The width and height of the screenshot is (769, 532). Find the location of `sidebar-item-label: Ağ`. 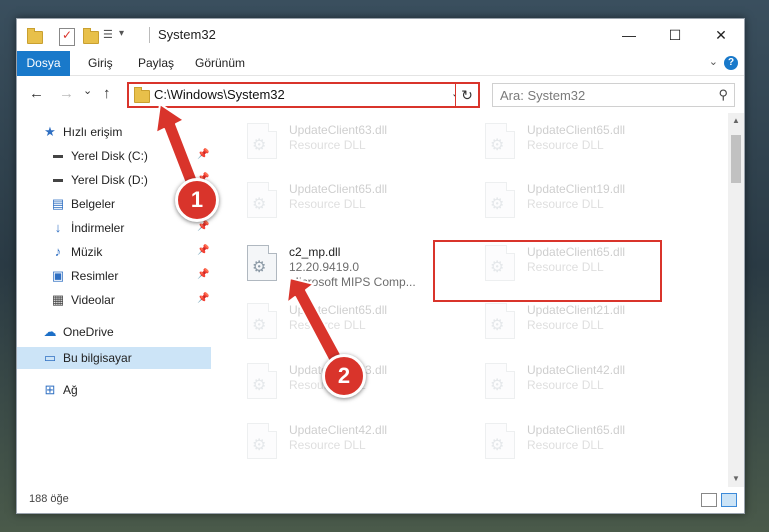

sidebar-item-label: Ağ is located at coordinates (70, 390).